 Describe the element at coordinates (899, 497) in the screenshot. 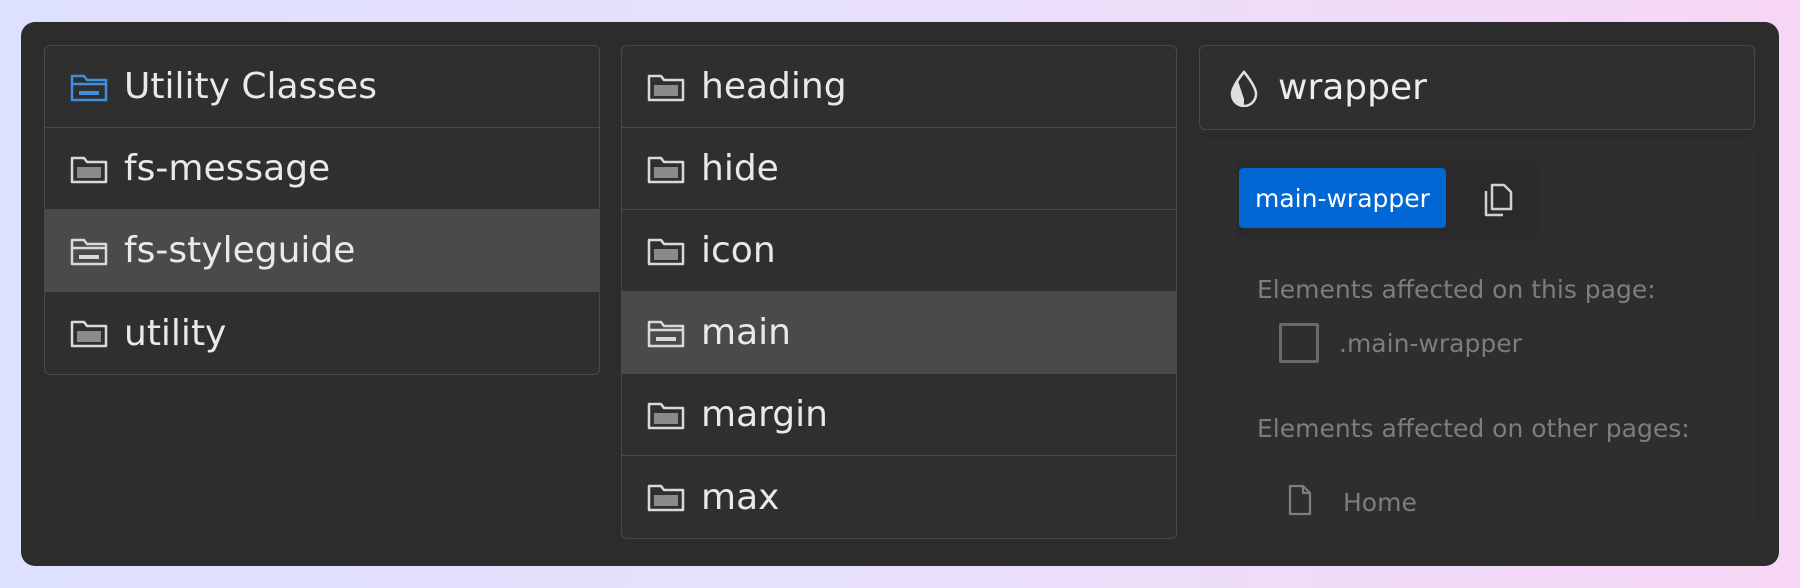

I see `folder-row-max: max` at that location.